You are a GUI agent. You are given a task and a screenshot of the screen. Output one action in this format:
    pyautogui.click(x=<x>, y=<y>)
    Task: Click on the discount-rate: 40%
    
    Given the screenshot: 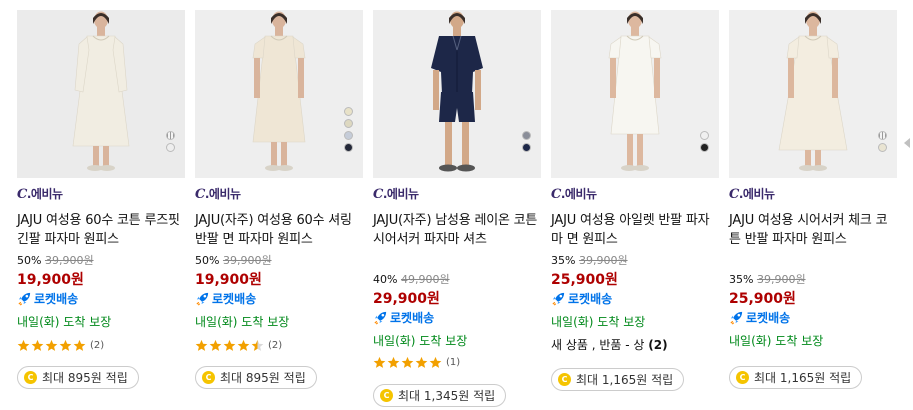 What is the action you would take?
    pyautogui.click(x=385, y=279)
    